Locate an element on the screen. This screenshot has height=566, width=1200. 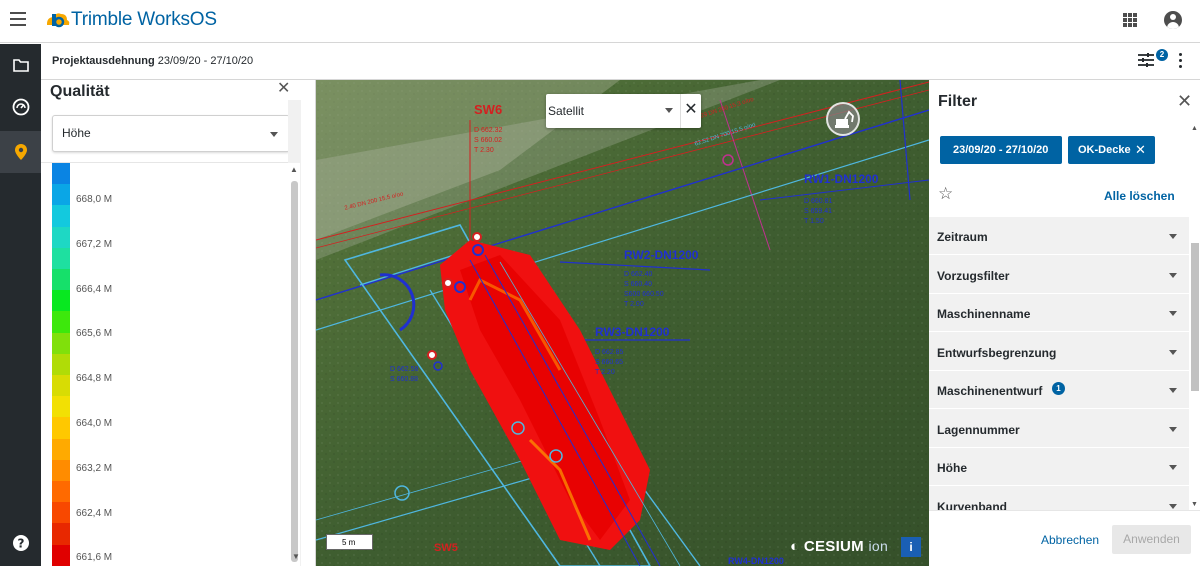
map-label-sw6-details: D 662.32 S 660.02 T 2.30 is located at coordinates (488, 141).